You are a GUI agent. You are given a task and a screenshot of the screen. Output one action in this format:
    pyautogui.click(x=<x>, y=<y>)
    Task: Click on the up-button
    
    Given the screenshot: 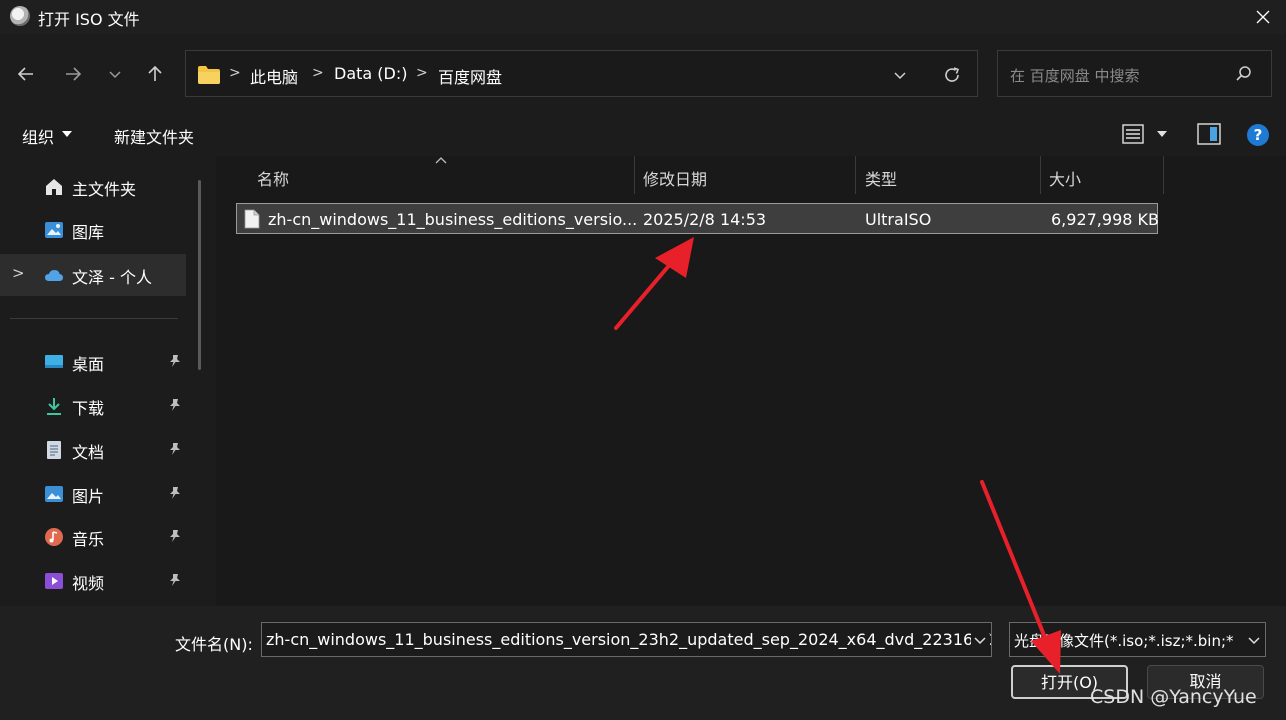 What is the action you would take?
    pyautogui.click(x=155, y=74)
    